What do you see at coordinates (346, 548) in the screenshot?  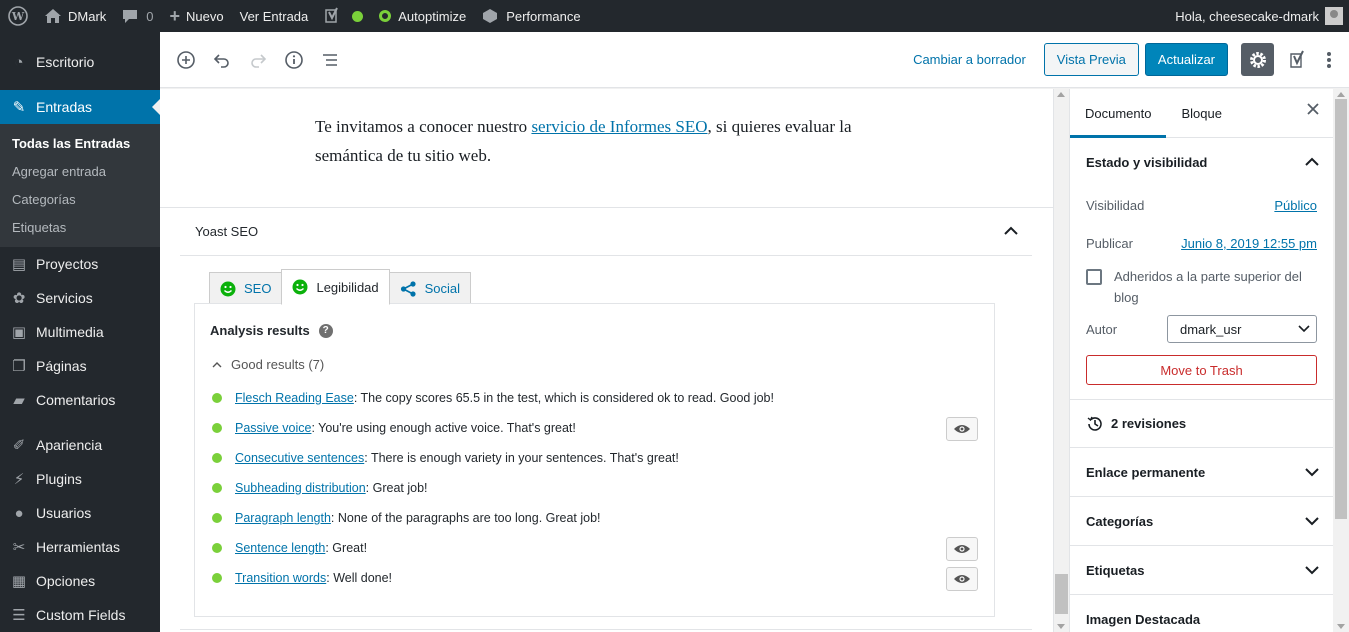 I see `result-text: : Great!` at bounding box center [346, 548].